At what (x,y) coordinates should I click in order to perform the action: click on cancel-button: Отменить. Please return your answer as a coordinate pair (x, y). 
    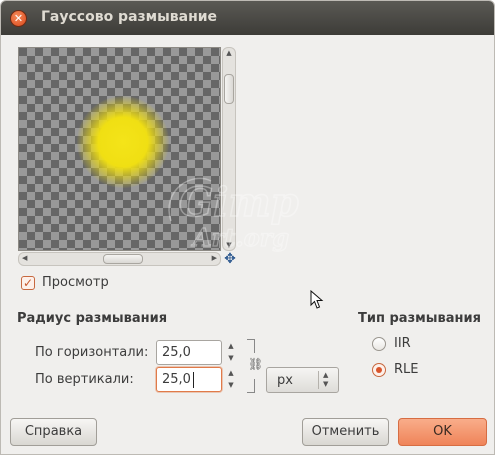
    Looking at the image, I should click on (345, 432).